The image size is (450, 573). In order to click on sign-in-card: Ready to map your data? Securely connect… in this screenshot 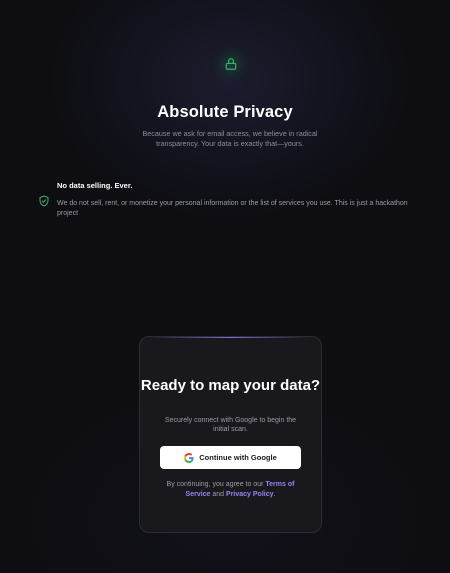, I will do `click(230, 434)`.